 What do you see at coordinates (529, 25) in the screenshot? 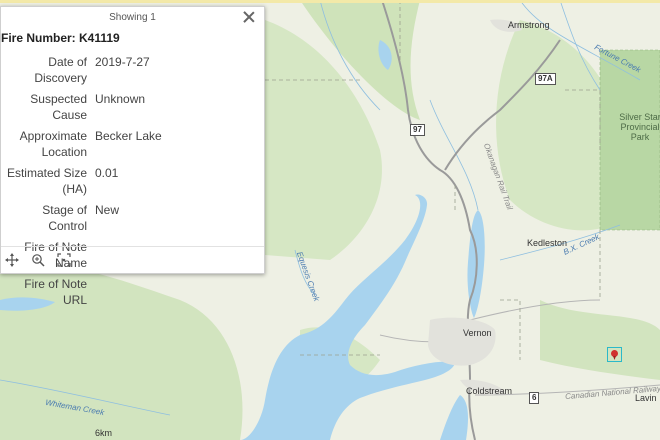
I see `place-label-armstrong: Armstrong` at bounding box center [529, 25].